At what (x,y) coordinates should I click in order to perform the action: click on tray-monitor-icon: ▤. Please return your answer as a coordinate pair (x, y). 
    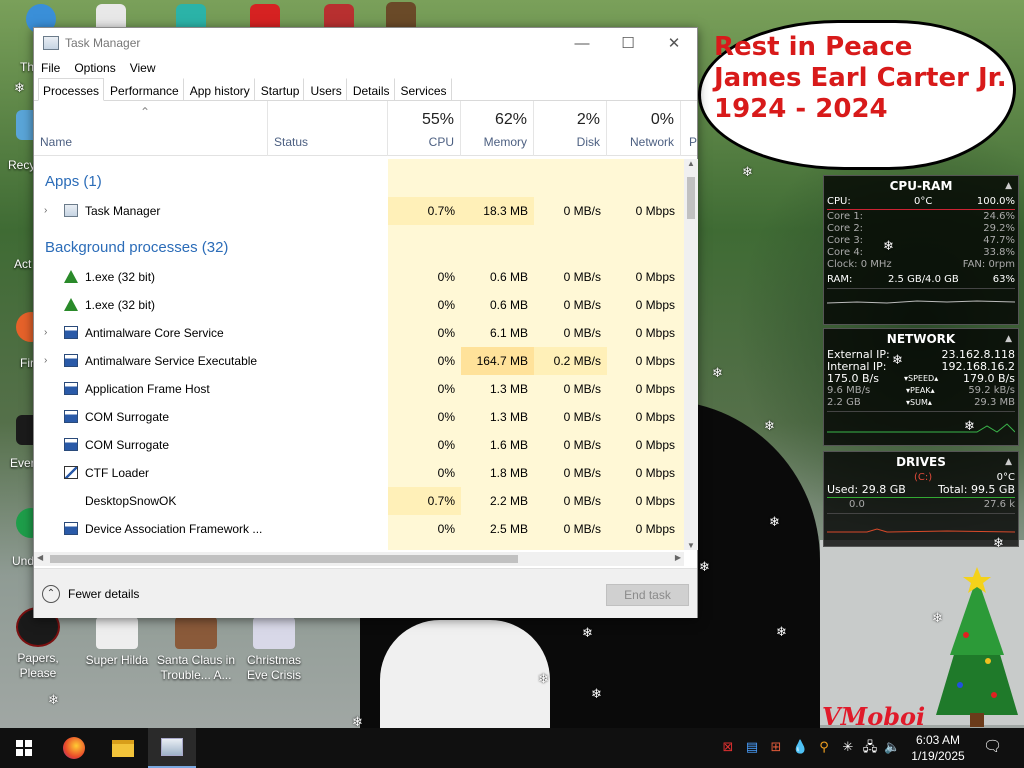
    Looking at the image, I should click on (752, 747).